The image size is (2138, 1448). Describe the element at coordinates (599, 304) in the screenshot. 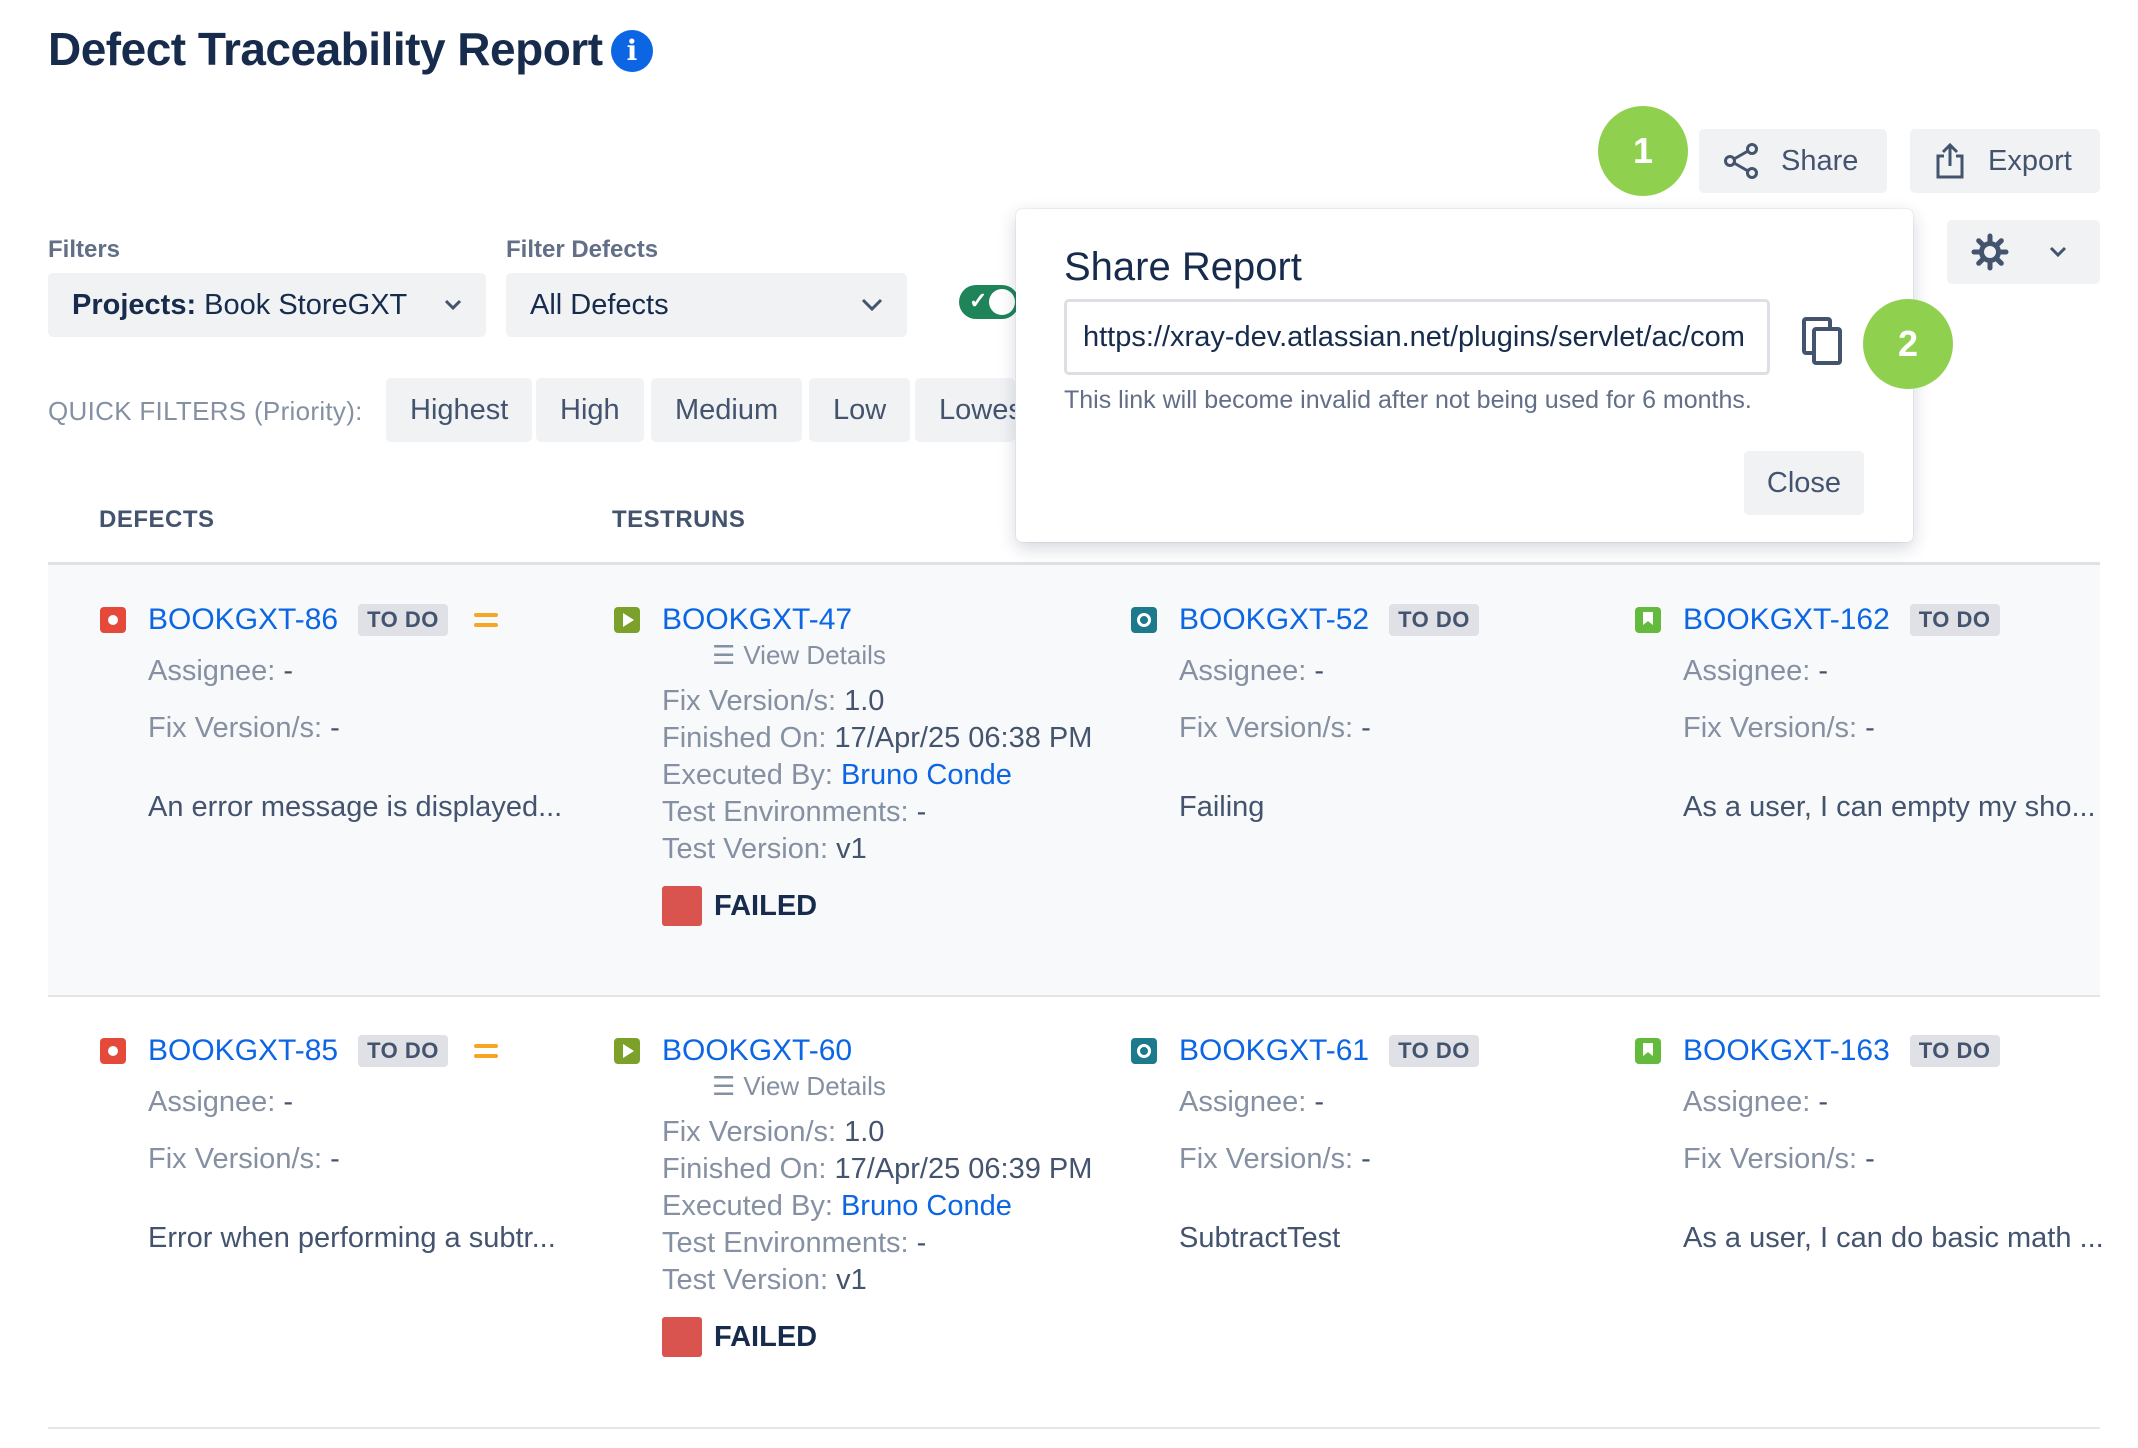

I see `filter-defects-value: All Defects` at that location.